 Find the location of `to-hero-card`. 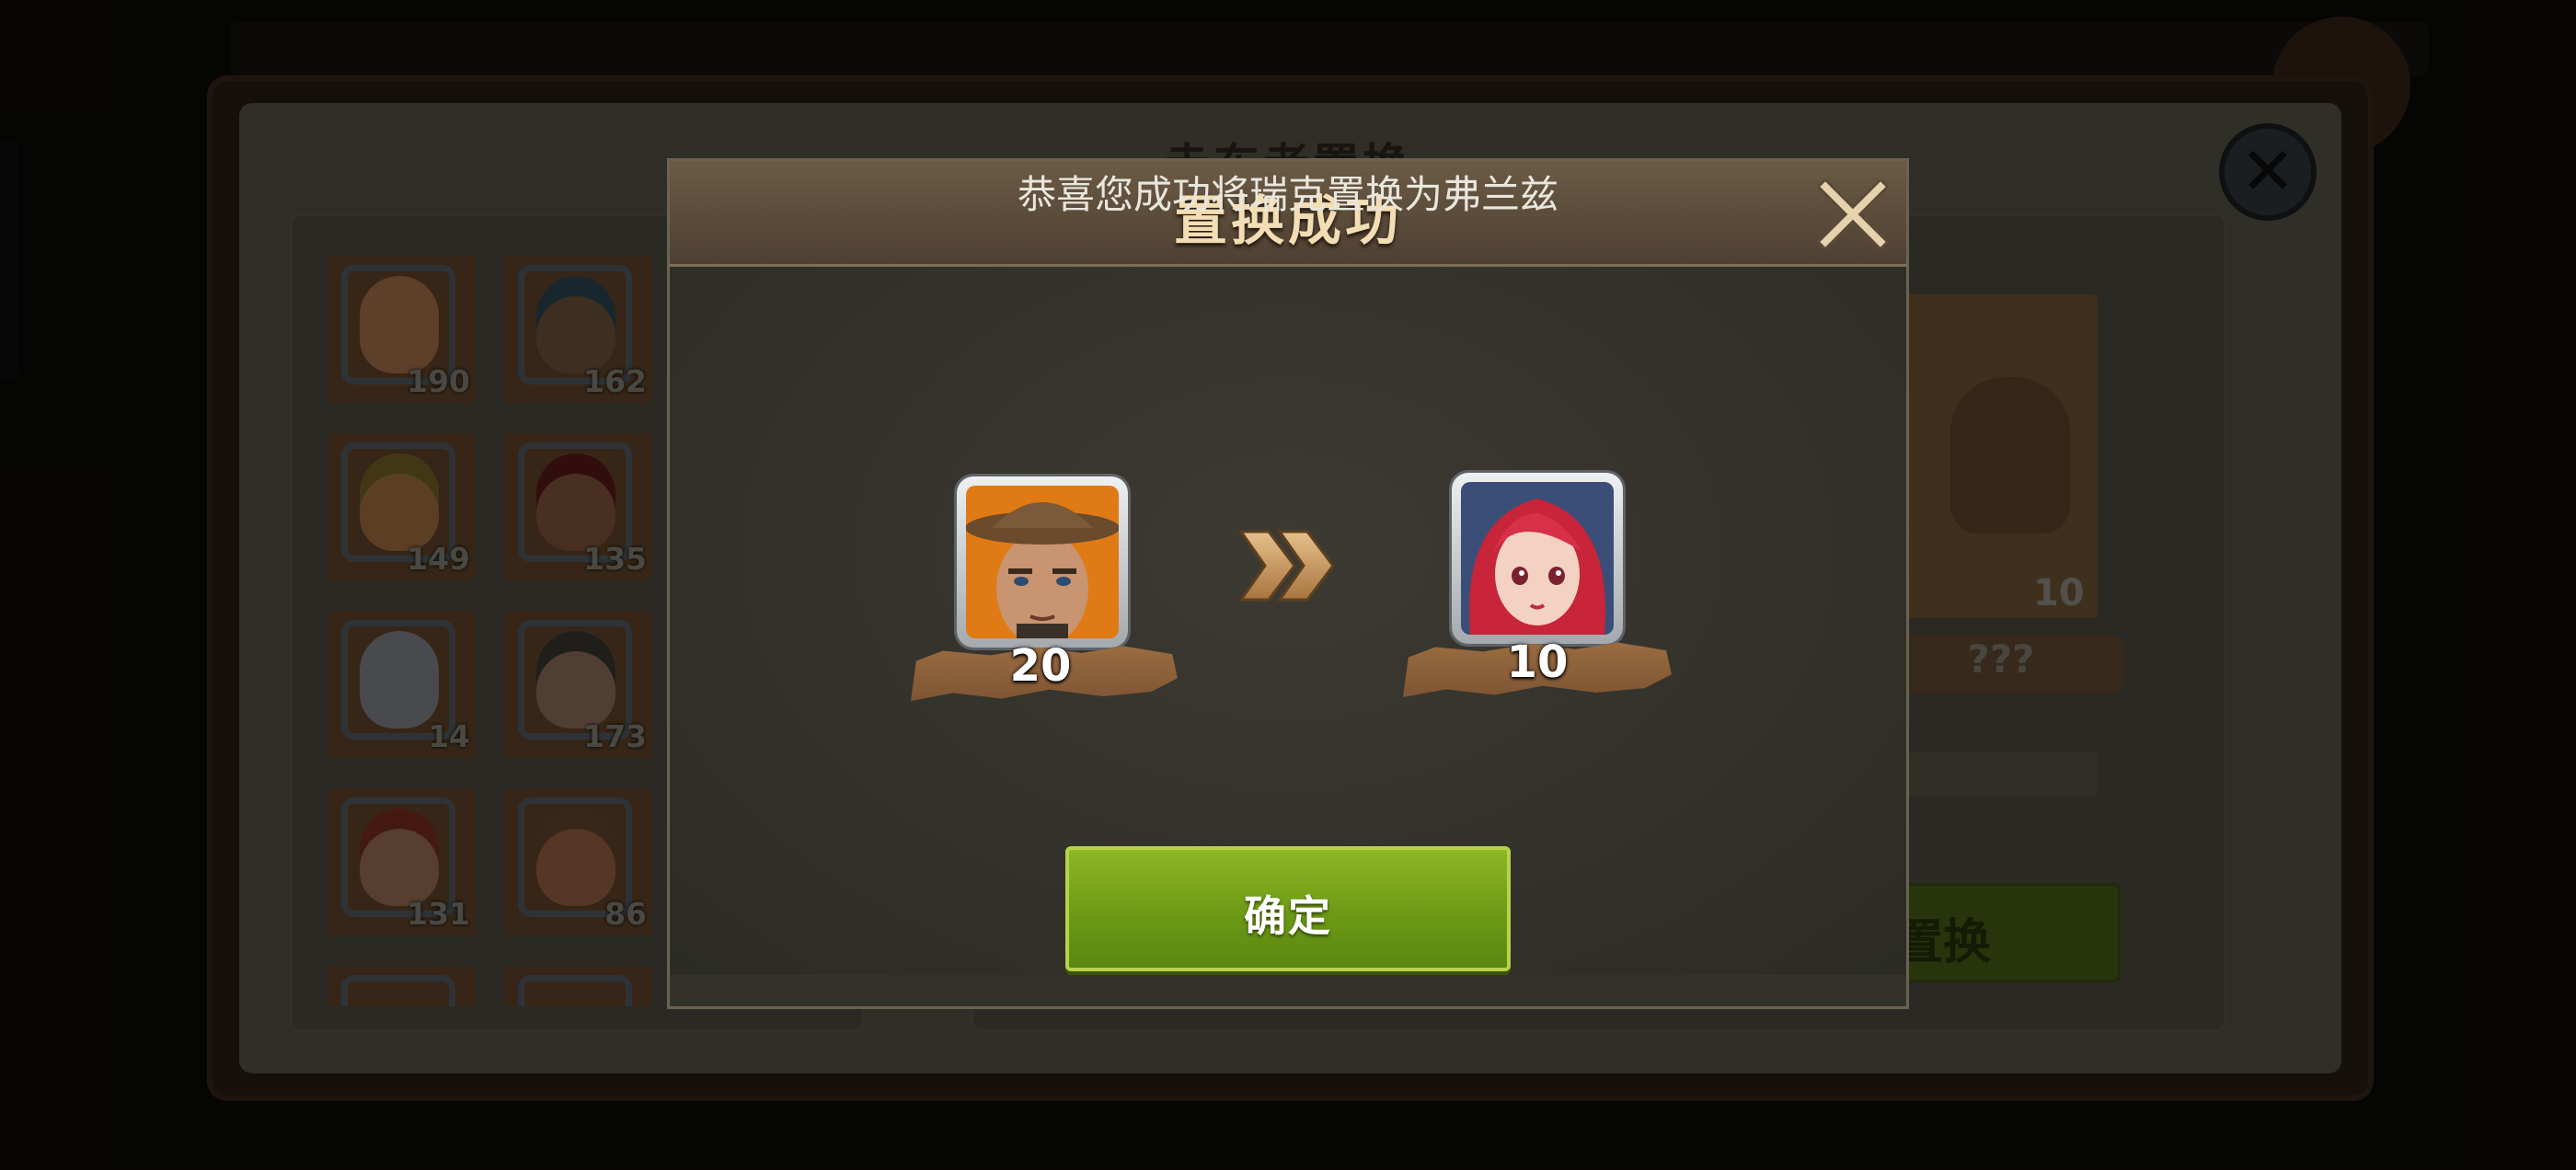

to-hero-card is located at coordinates (1537, 558).